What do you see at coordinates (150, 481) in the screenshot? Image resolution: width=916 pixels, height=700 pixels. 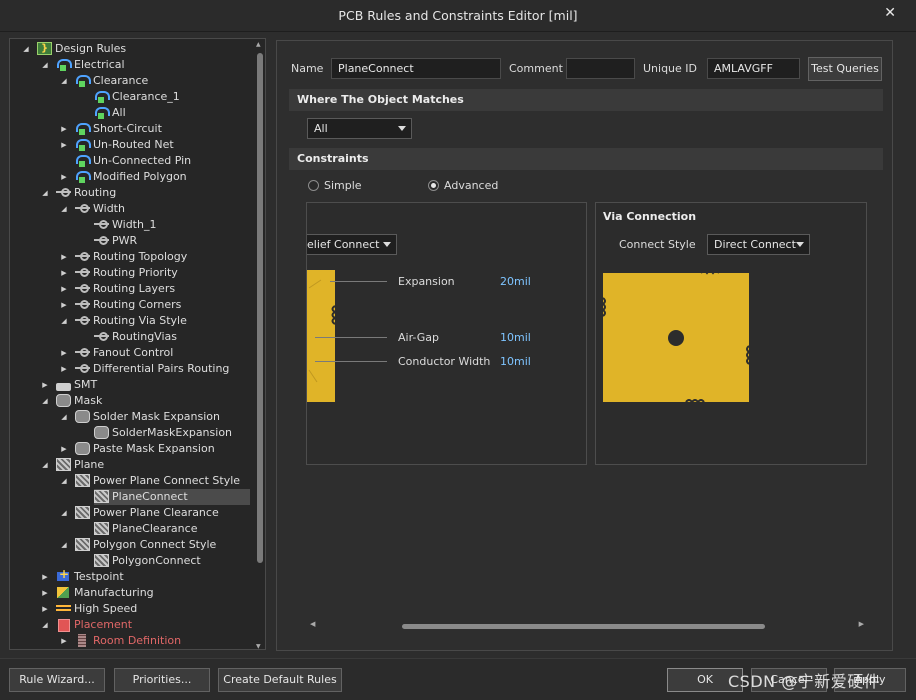 I see `tree-item-power-plane-connect-style: ◢ Power Plane Connect Style` at bounding box center [150, 481].